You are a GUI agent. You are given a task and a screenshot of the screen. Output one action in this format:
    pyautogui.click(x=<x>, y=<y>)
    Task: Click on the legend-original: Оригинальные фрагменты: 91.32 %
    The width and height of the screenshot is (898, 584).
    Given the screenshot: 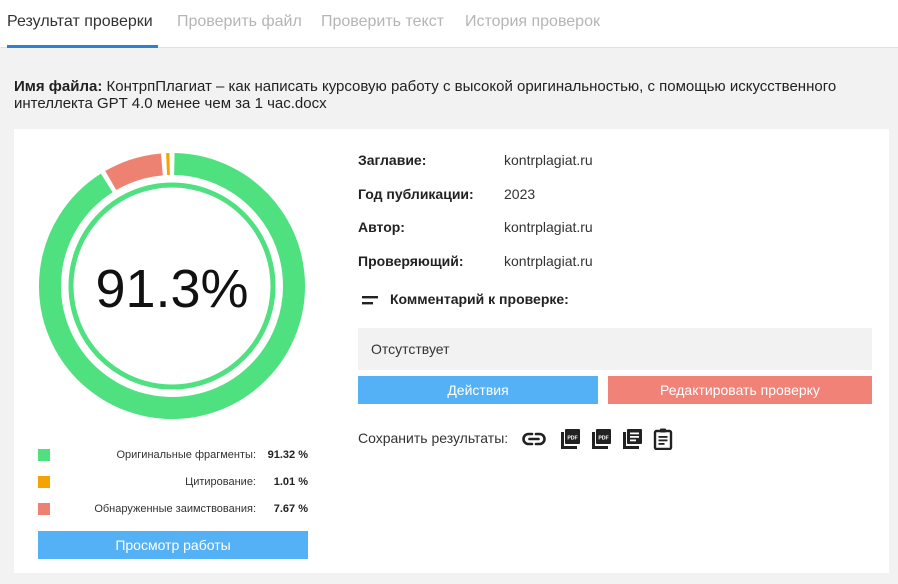 What is the action you would take?
    pyautogui.click(x=173, y=455)
    